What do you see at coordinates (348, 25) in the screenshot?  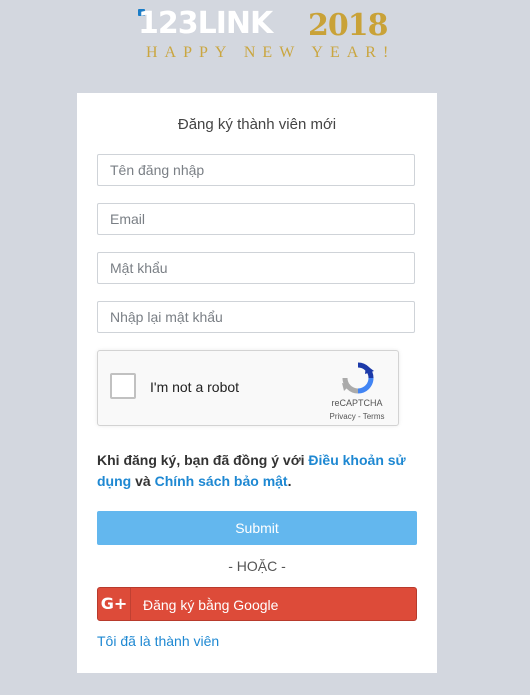 I see `logo-year: 2018` at bounding box center [348, 25].